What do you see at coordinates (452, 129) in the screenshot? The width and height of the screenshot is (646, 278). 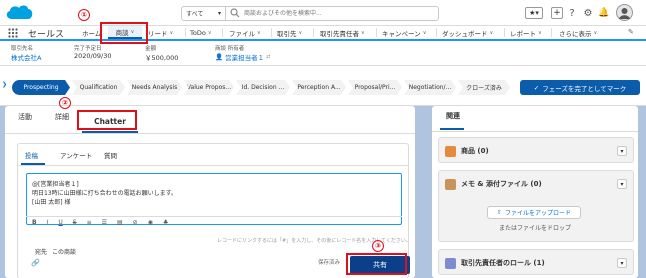 I see `active-tab-indicator` at bounding box center [452, 129].